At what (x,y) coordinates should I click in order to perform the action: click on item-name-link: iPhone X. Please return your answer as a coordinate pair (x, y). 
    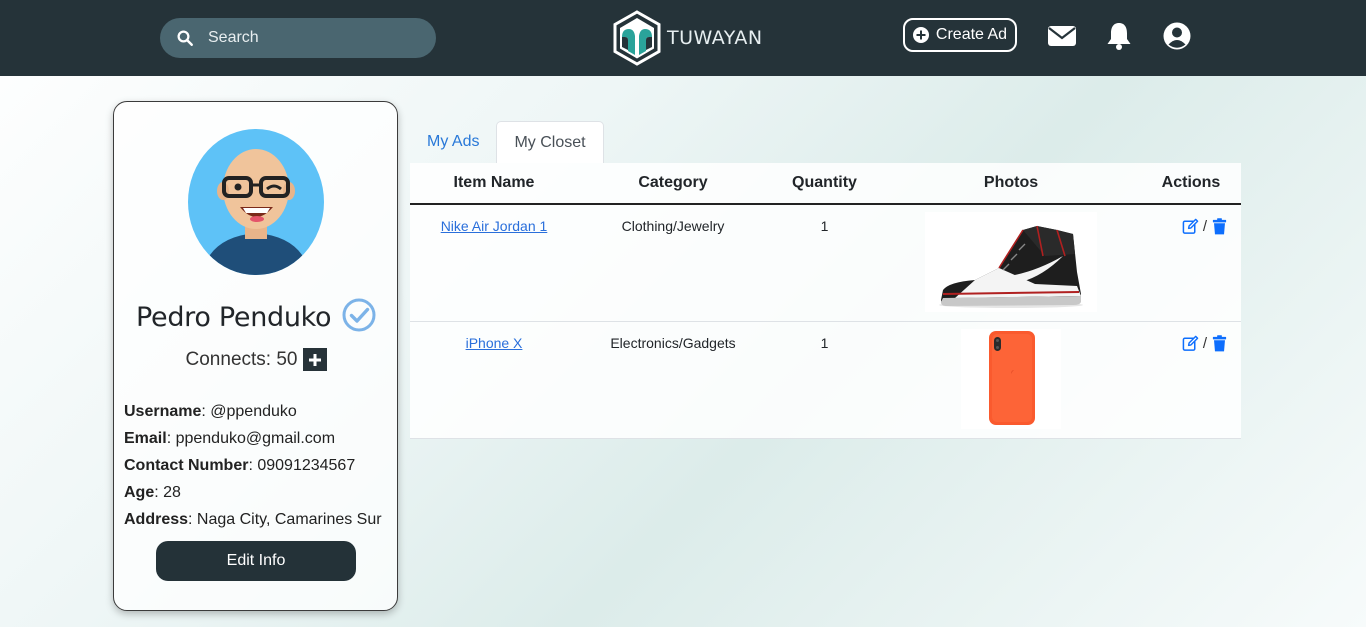
    Looking at the image, I should click on (494, 343).